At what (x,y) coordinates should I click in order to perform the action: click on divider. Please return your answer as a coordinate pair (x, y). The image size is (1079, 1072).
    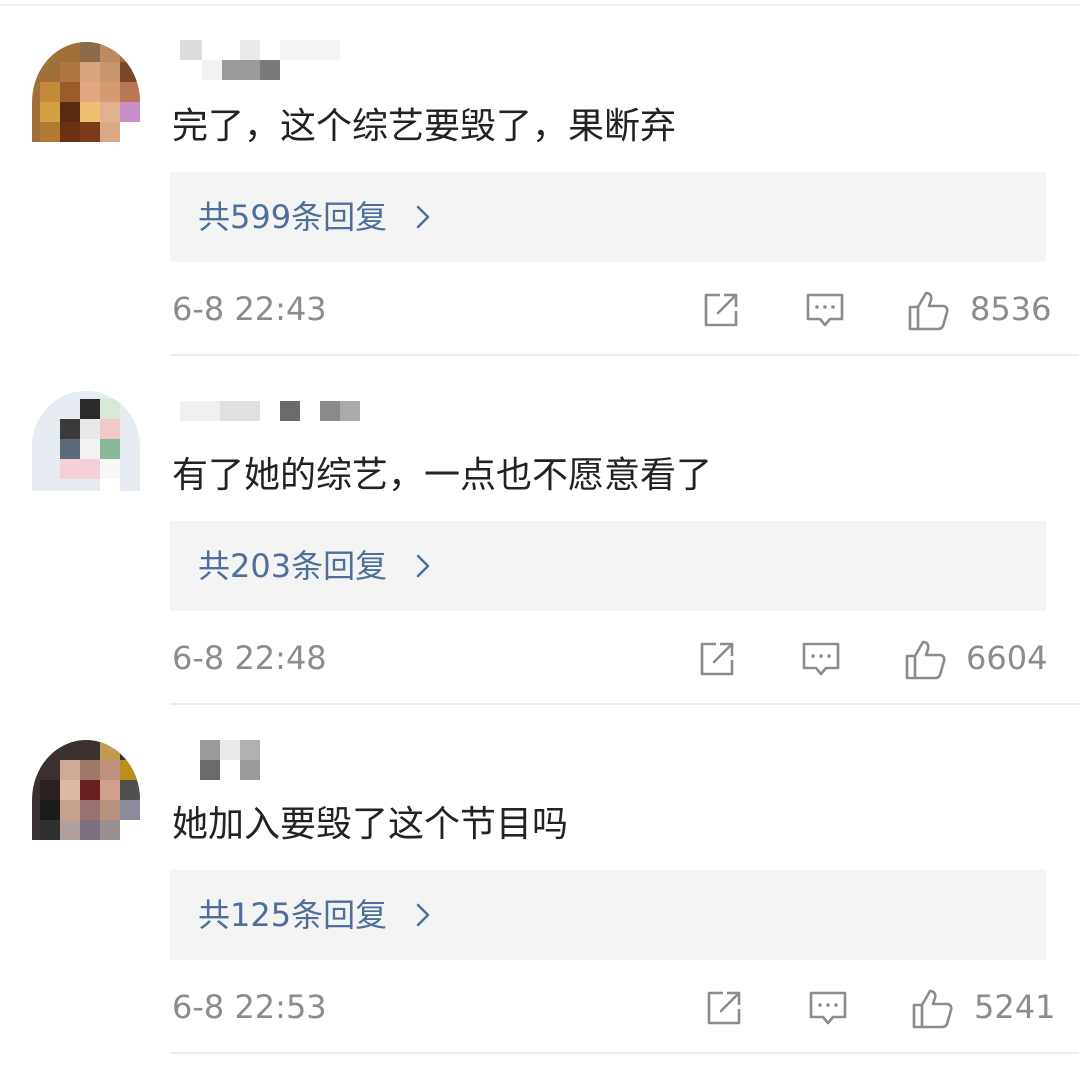
    Looking at the image, I should click on (624, 1053).